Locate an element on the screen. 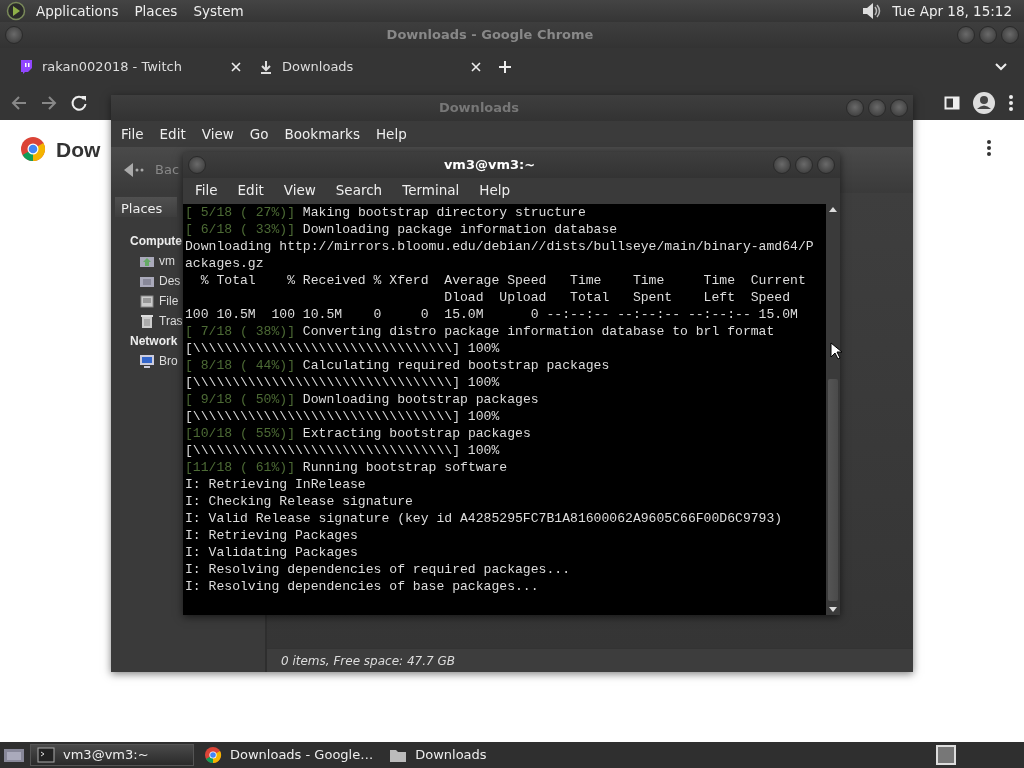 Image resolution: width=1024 pixels, height=768 pixels. terminal-line: [11/18 ( 61%)] Running bootstrap software is located at coordinates (347, 467).